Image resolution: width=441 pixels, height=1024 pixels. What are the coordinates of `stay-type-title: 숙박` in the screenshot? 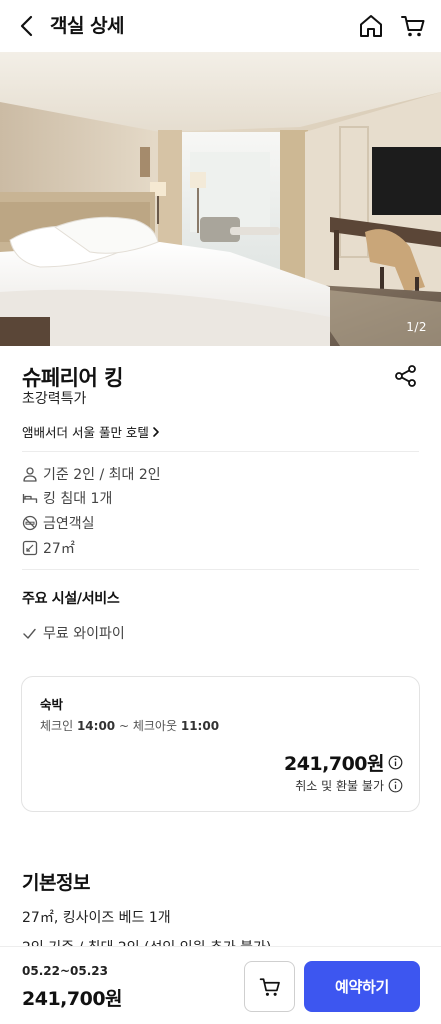 It's located at (52, 704).